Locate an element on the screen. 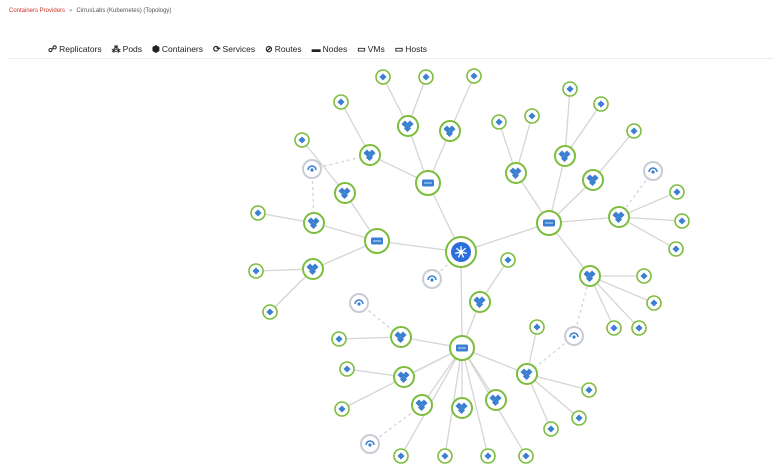 The image size is (781, 465). kubernetes-provider-node is located at coordinates (461, 252).